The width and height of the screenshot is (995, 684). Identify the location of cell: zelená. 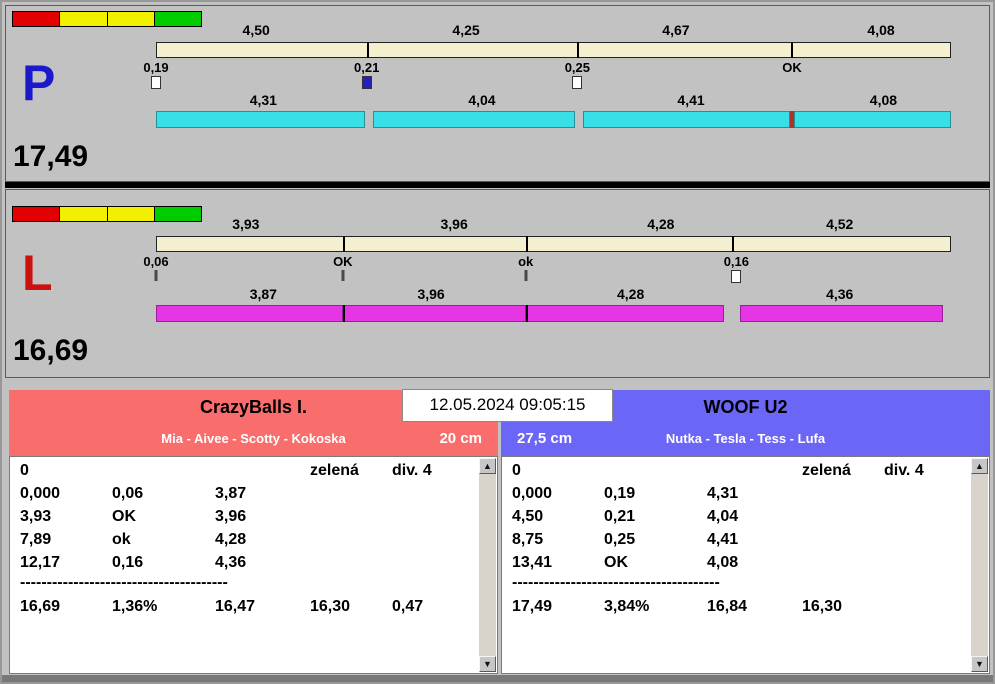
(334, 470).